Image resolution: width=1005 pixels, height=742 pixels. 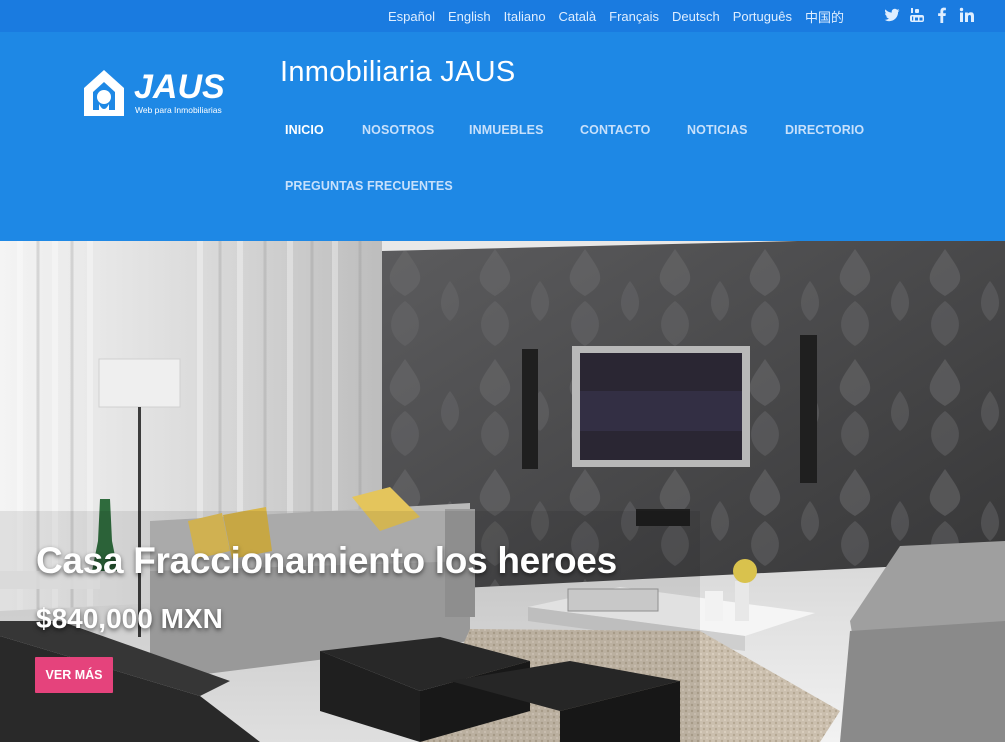 What do you see at coordinates (525, 16) in the screenshot?
I see `lang-italiano: Italiano` at bounding box center [525, 16].